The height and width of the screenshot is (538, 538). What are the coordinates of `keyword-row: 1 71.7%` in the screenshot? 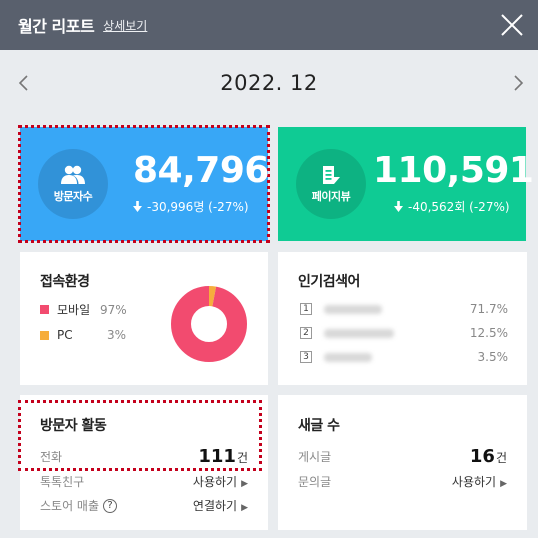 It's located at (404, 309).